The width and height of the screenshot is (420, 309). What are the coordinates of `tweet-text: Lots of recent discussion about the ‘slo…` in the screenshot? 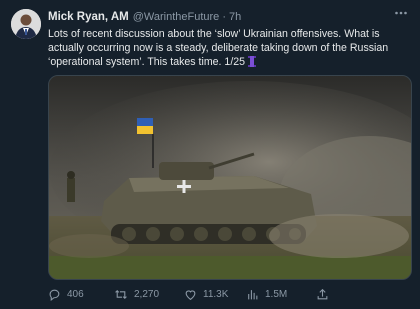 It's located at (229, 48).